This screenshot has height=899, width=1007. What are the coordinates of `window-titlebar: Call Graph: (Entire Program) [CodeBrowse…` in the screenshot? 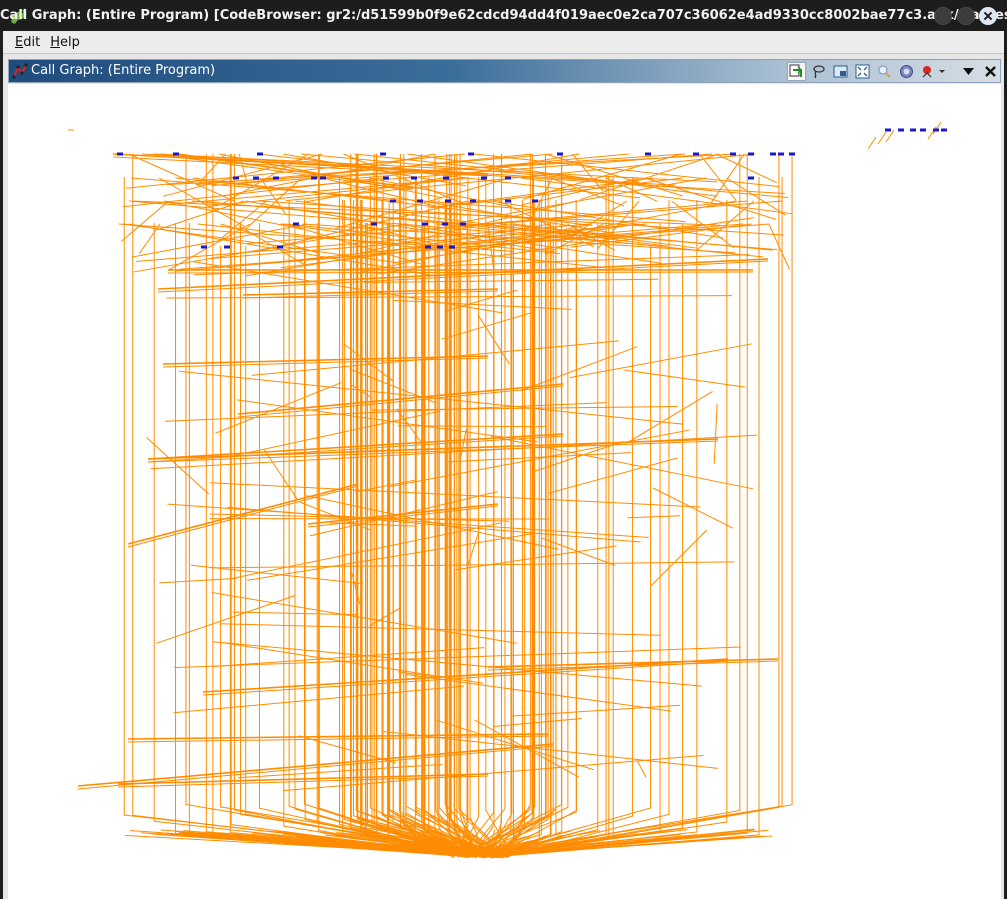 It's located at (503, 15).